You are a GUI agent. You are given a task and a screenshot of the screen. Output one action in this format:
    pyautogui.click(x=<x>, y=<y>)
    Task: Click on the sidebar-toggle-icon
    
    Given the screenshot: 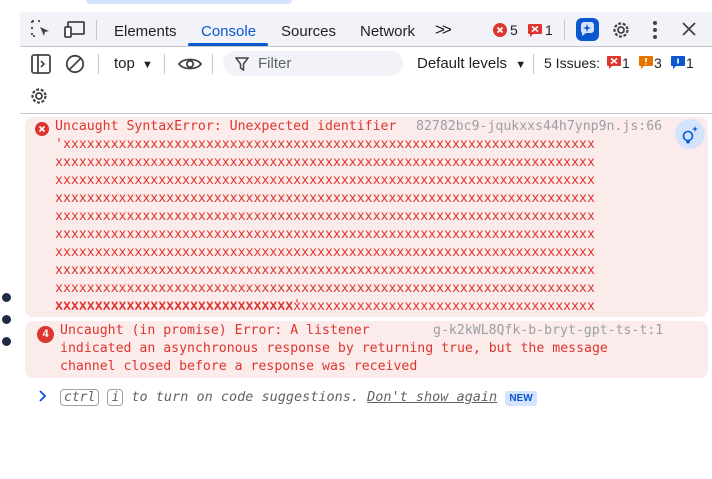 What is the action you would take?
    pyautogui.click(x=41, y=66)
    